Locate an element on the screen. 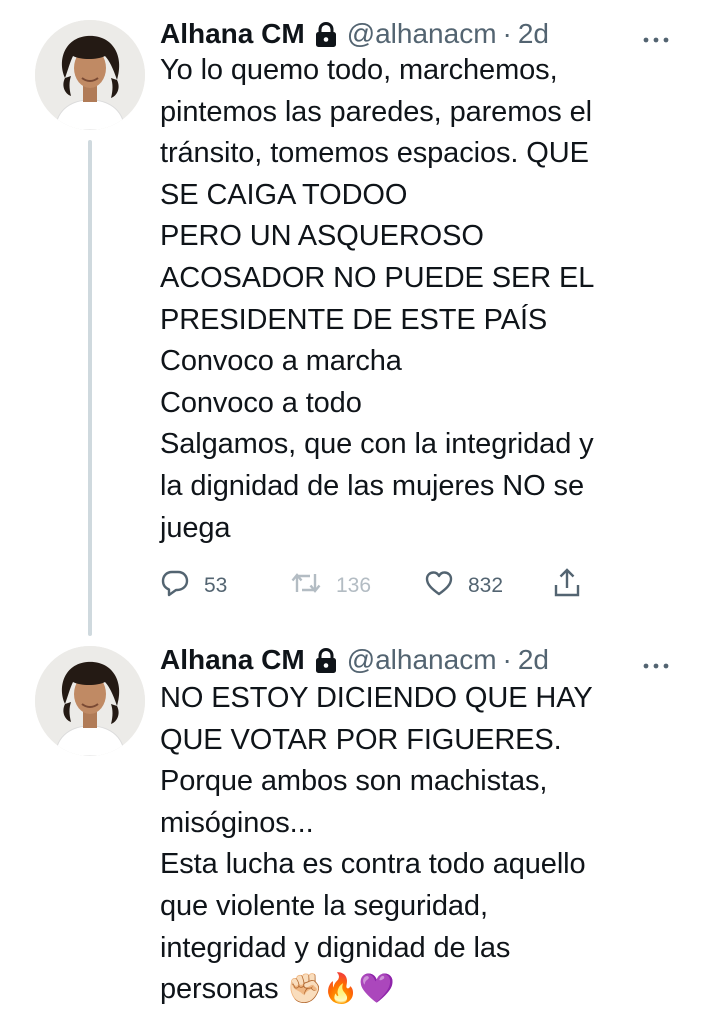 The height and width of the screenshot is (1024, 708). retweet-icon is located at coordinates (313, 586).